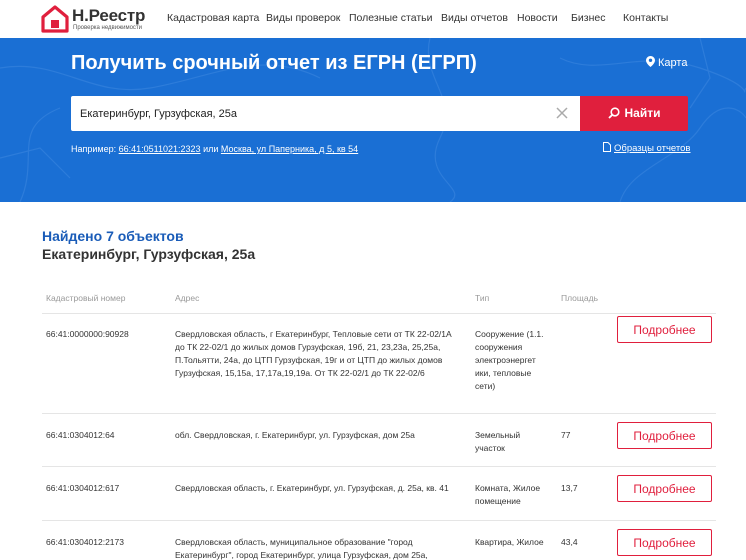  Describe the element at coordinates (211, 149) in the screenshot. I see `example-or: или` at that location.